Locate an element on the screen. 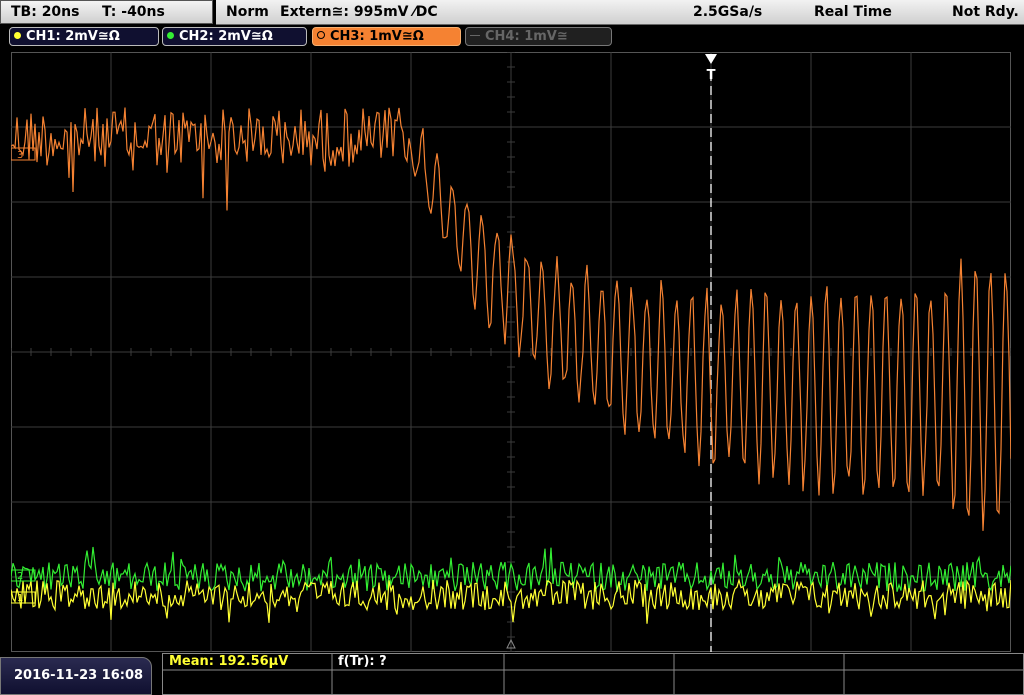  timebase-panel: TB: 20ns T: -40ns is located at coordinates (106, 12).